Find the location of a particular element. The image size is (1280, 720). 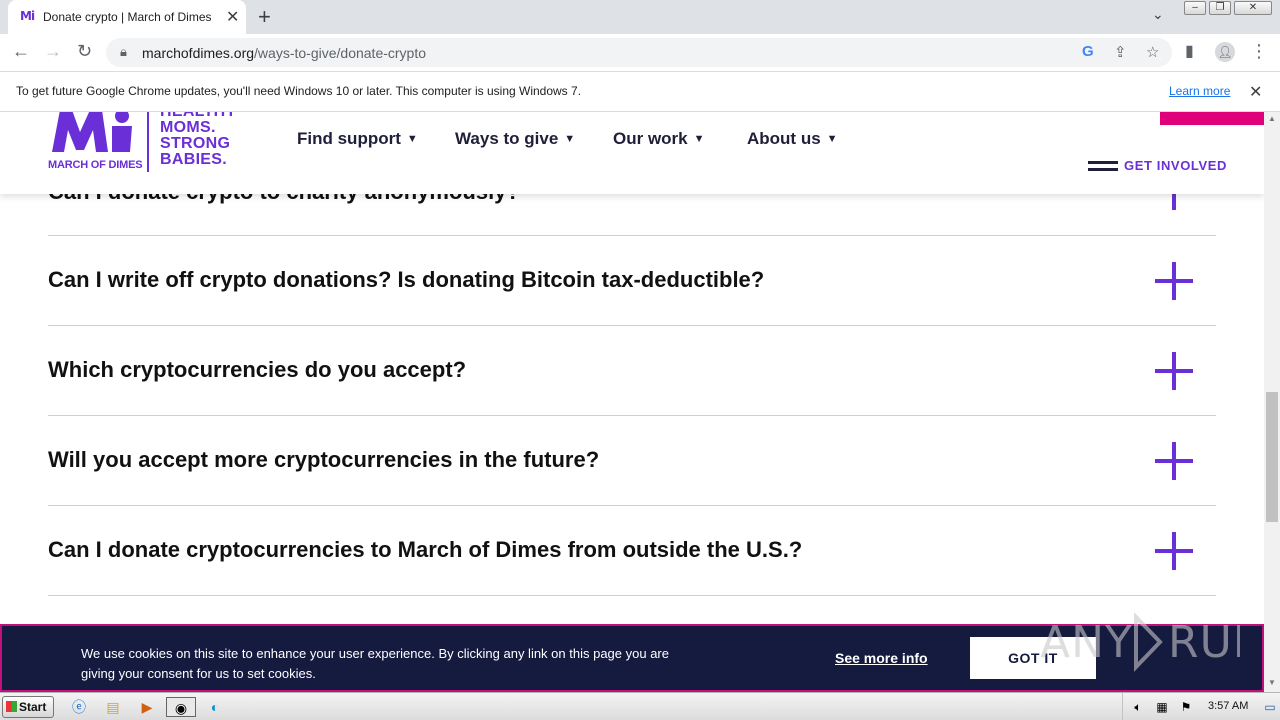

share-icon: ⇪ is located at coordinates (1120, 52).